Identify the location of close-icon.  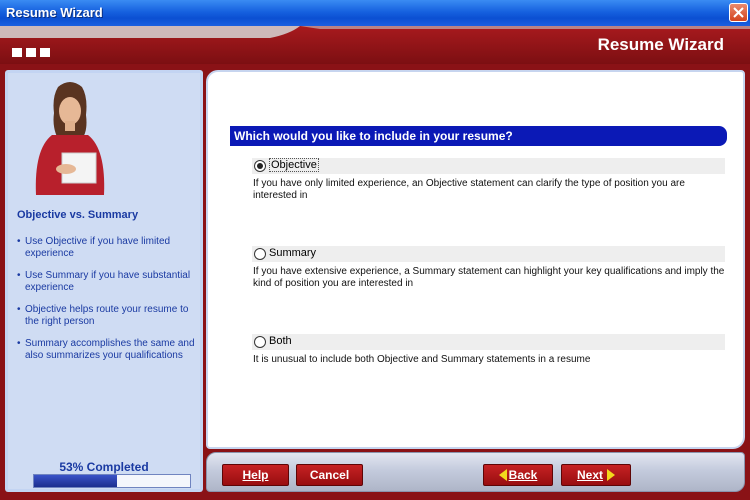
(738, 12).